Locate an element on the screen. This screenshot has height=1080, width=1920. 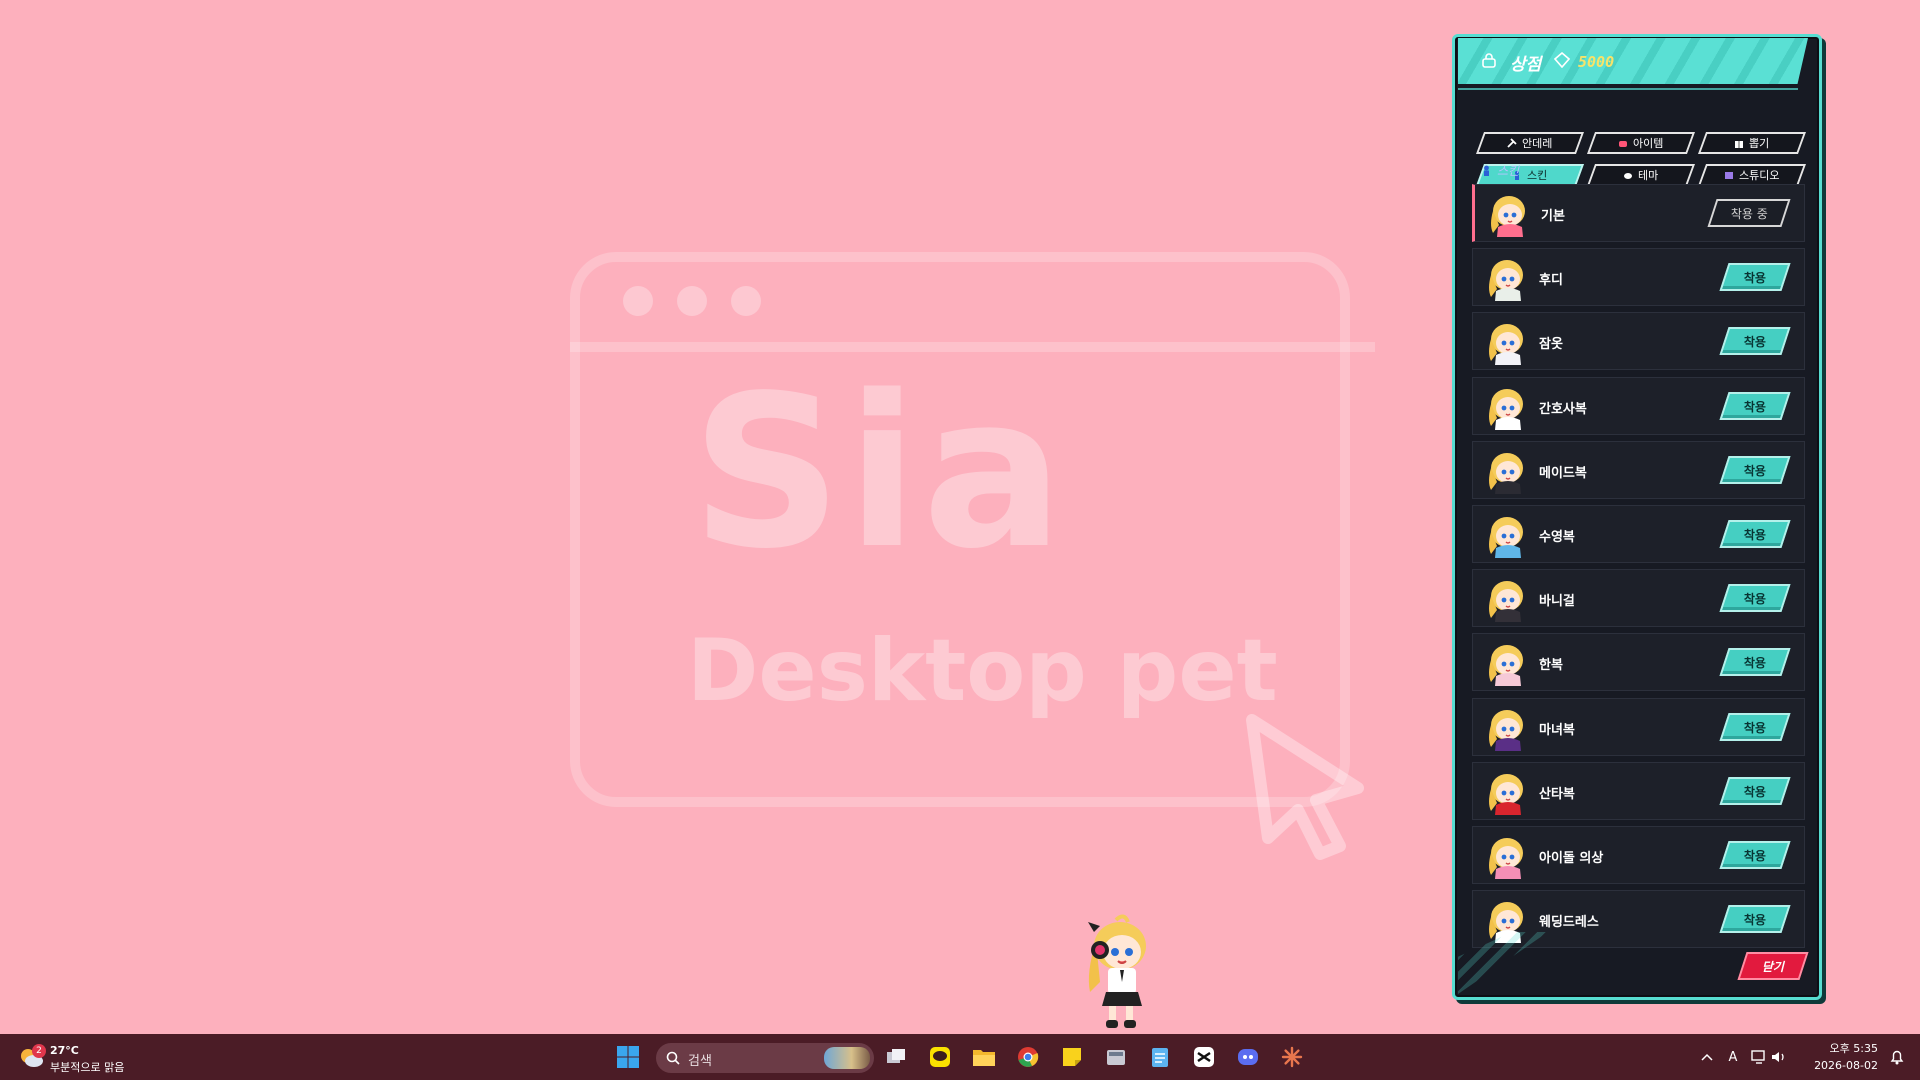
photos-app-icon is located at coordinates (1116, 1057).